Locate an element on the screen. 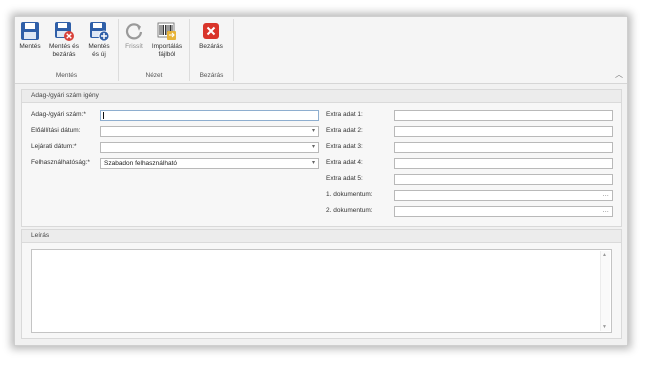  save-close-label-1: Mentés és is located at coordinates (64, 46).